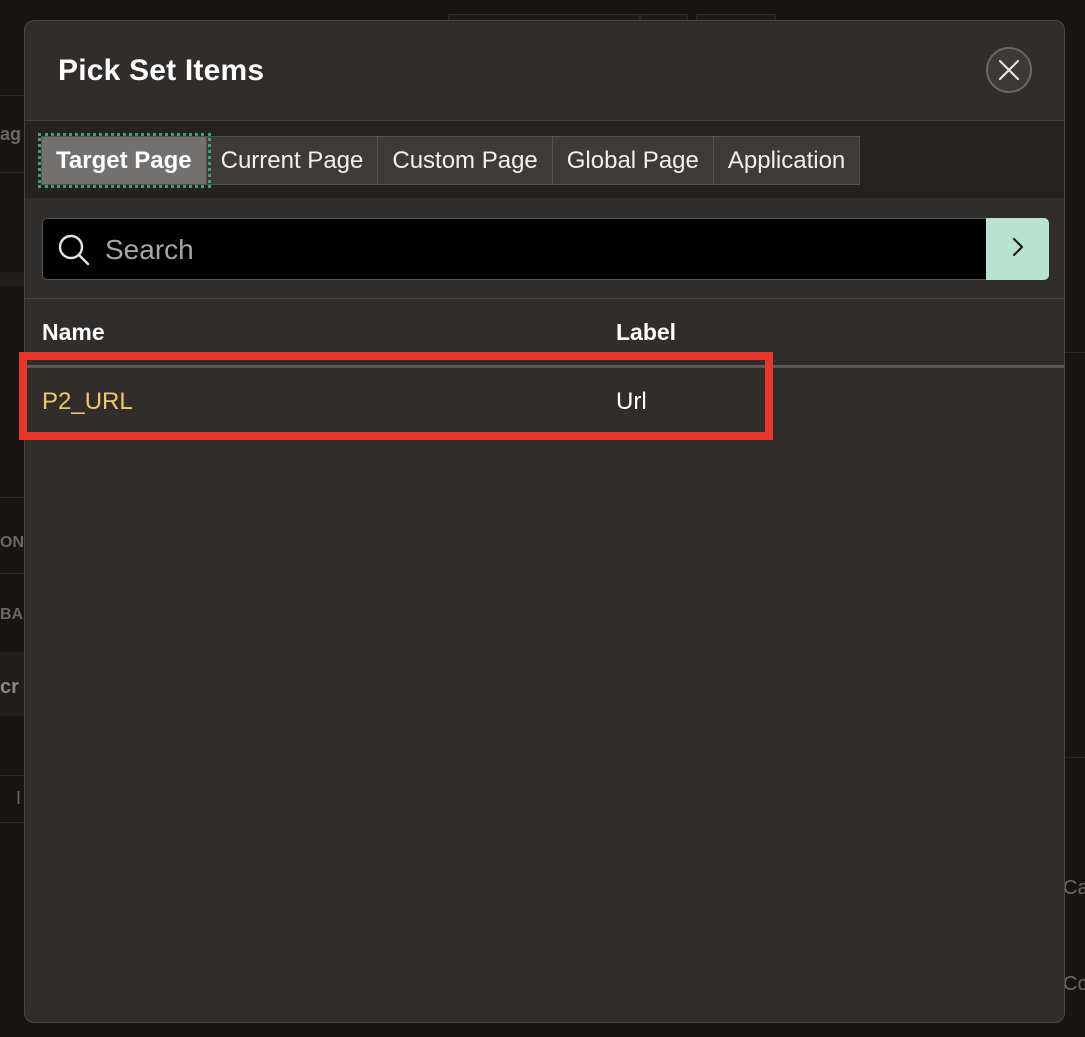 This screenshot has height=1037, width=1085. I want to click on close-button, so click(1009, 70).